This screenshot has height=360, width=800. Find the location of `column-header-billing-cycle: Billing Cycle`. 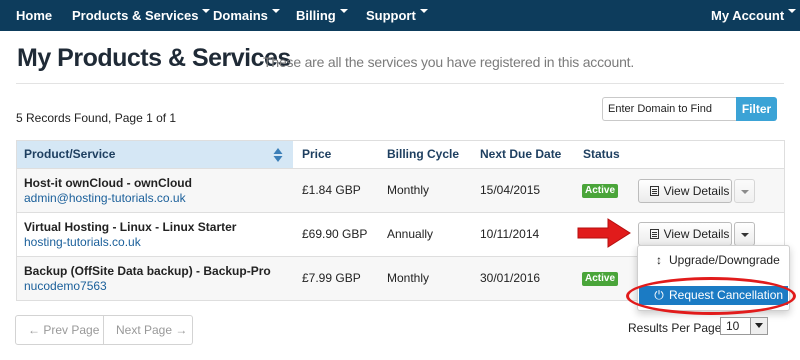

column-header-billing-cycle: Billing Cycle is located at coordinates (423, 154).